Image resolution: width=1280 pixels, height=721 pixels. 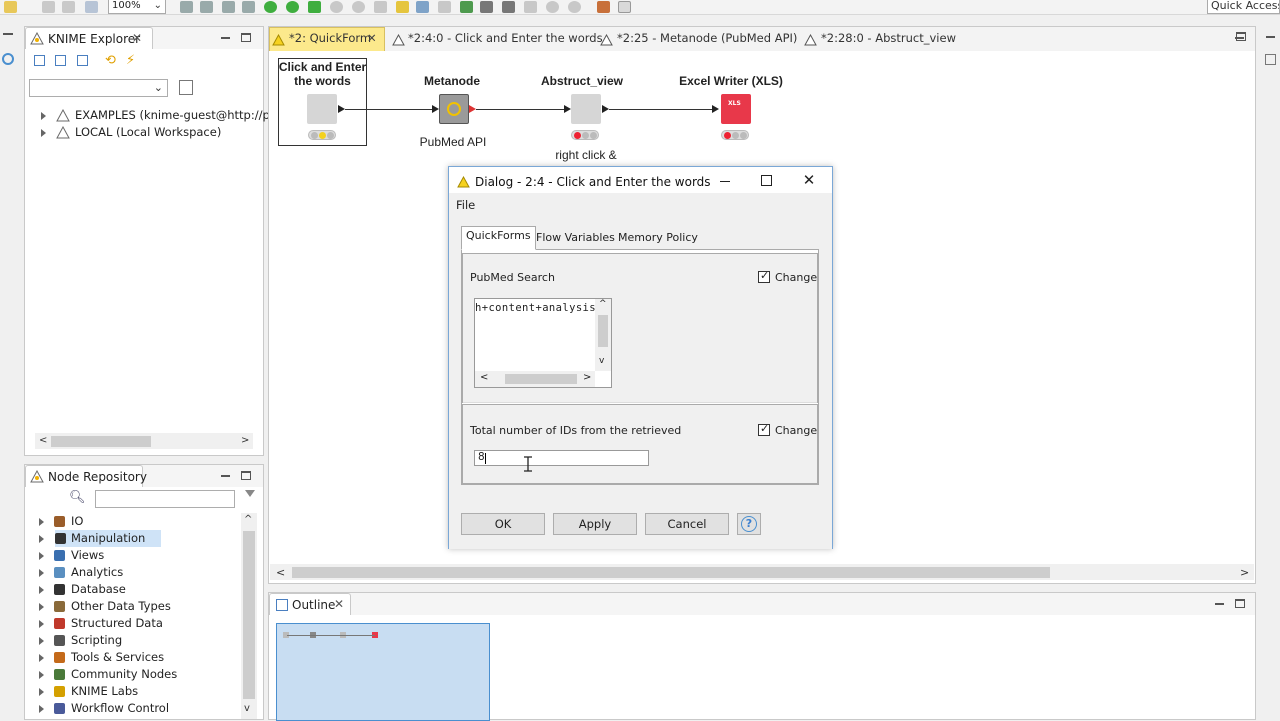 I want to click on view-icon, so click(x=422, y=7).